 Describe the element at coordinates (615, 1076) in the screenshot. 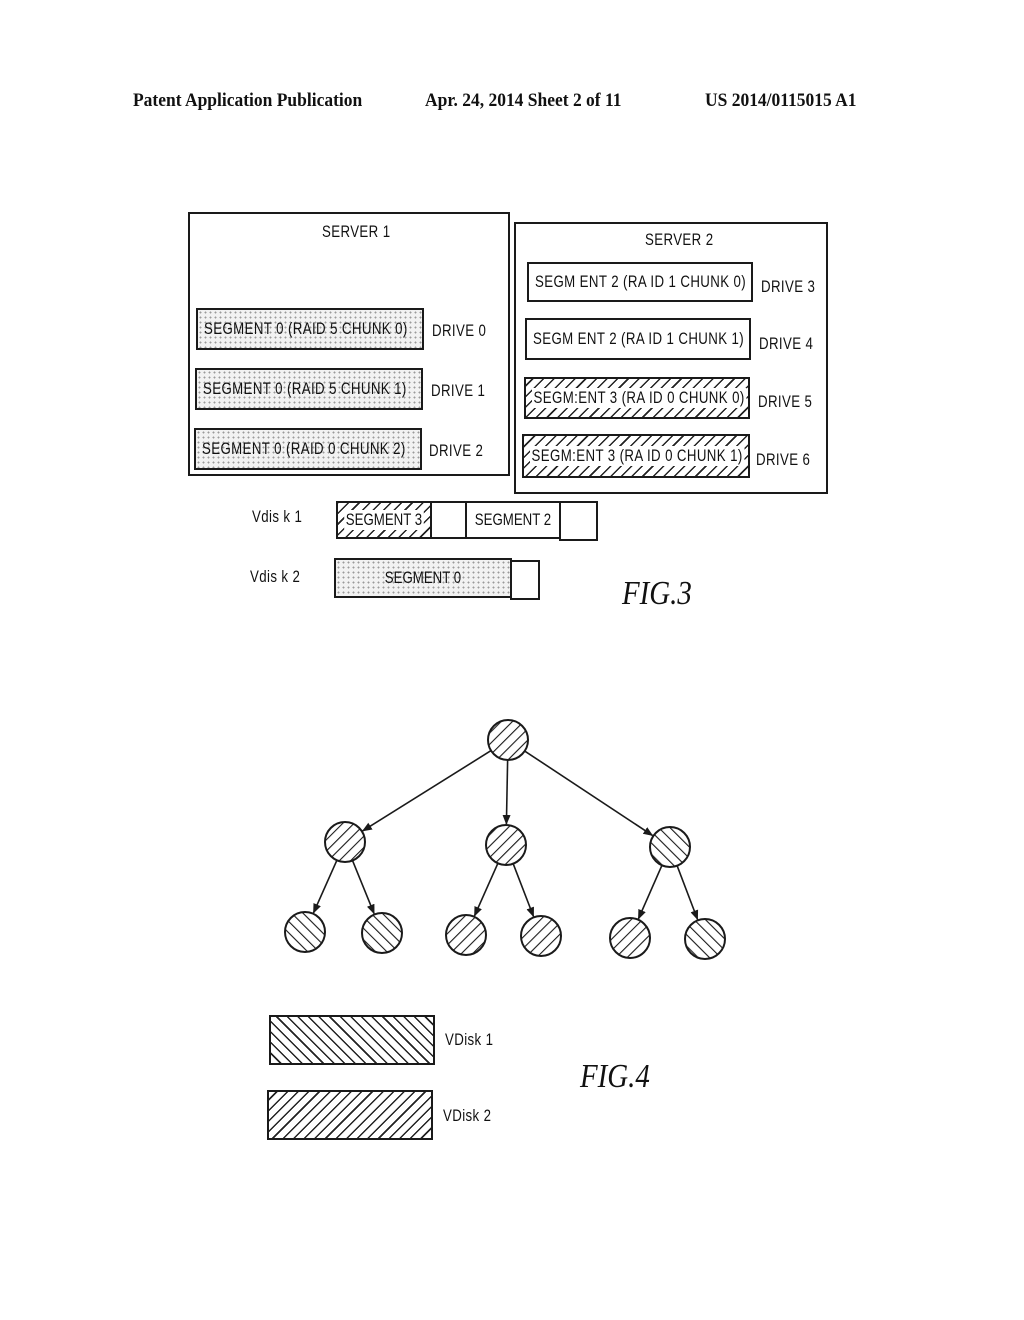

I see `fig-4-label: FIG.4` at that location.